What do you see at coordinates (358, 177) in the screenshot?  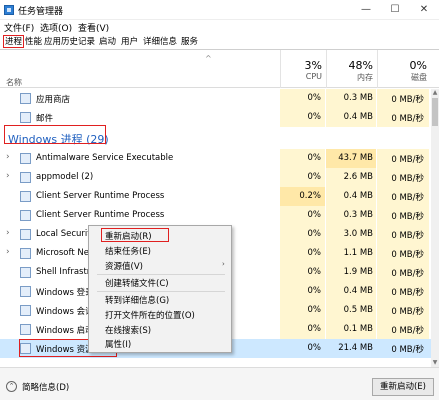 I see `process-memory: 2.6 MB` at bounding box center [358, 177].